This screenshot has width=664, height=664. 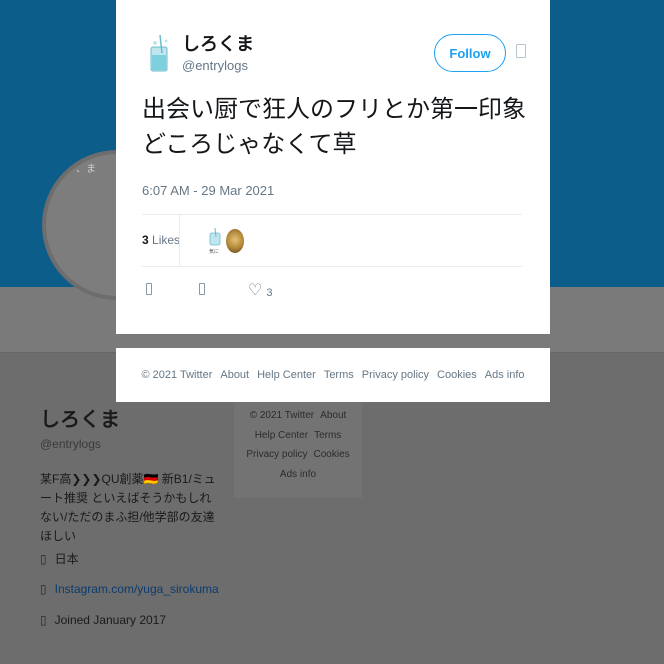 I want to click on likes-count: 3 Likes, so click(x=161, y=240).